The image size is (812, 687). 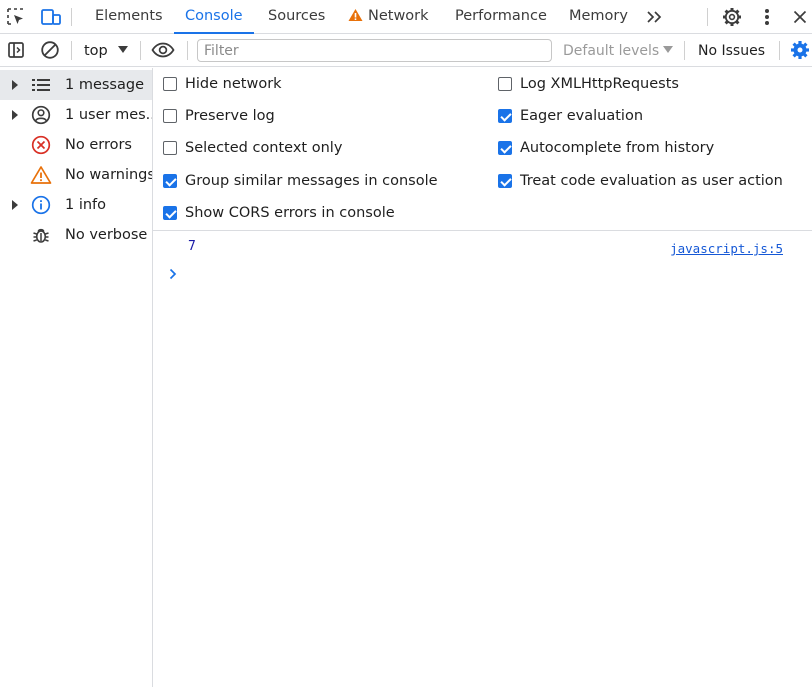 I want to click on preserve-log-checkbox: Preserve log, so click(x=219, y=116).